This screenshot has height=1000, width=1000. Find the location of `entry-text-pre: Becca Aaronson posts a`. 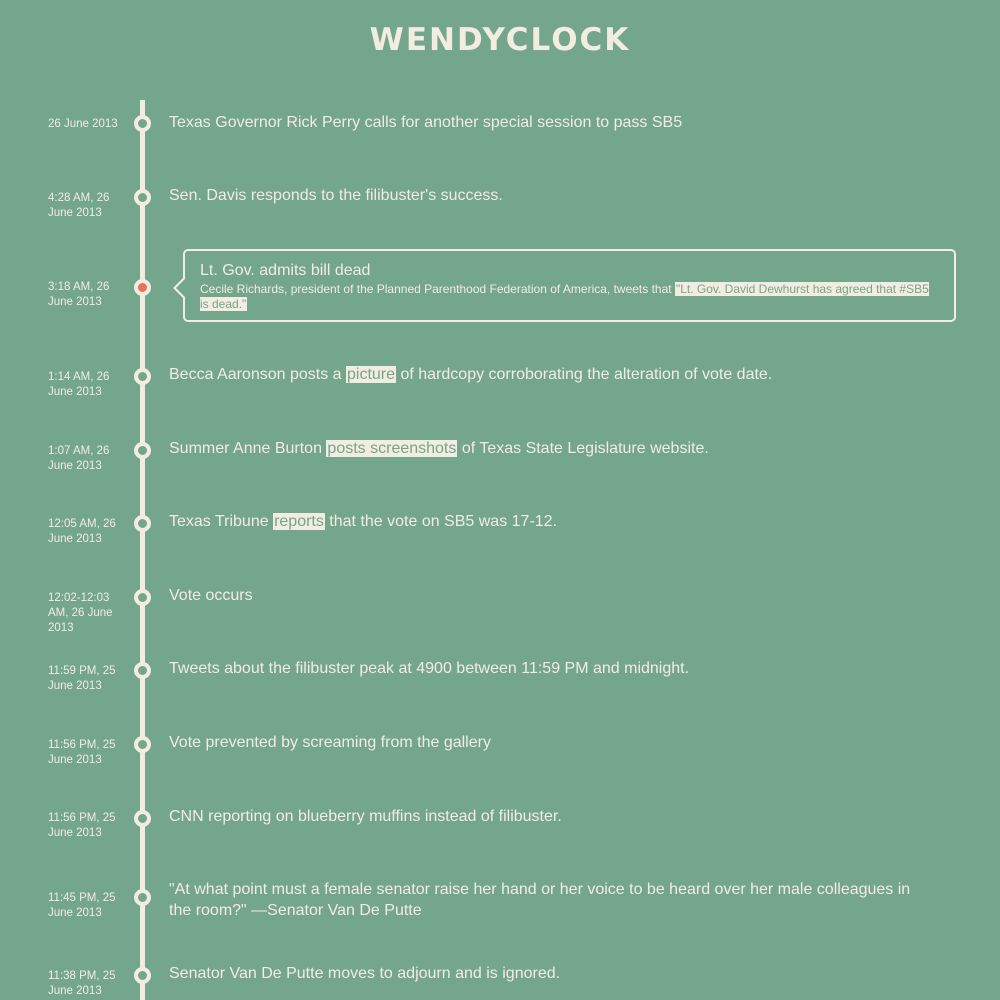

entry-text-pre: Becca Aaronson posts a is located at coordinates (257, 374).